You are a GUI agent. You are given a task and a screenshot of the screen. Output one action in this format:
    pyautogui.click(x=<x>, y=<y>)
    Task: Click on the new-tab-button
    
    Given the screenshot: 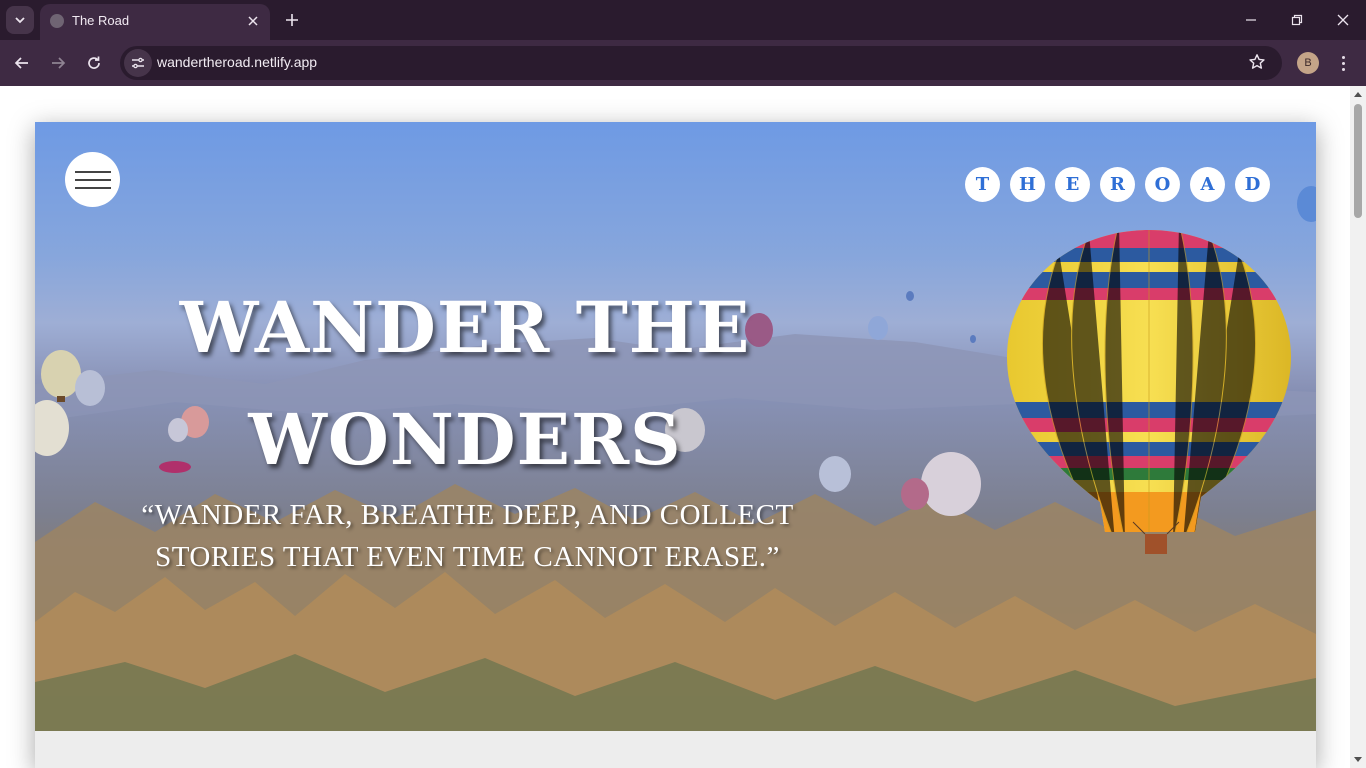 What is the action you would take?
    pyautogui.click(x=292, y=20)
    